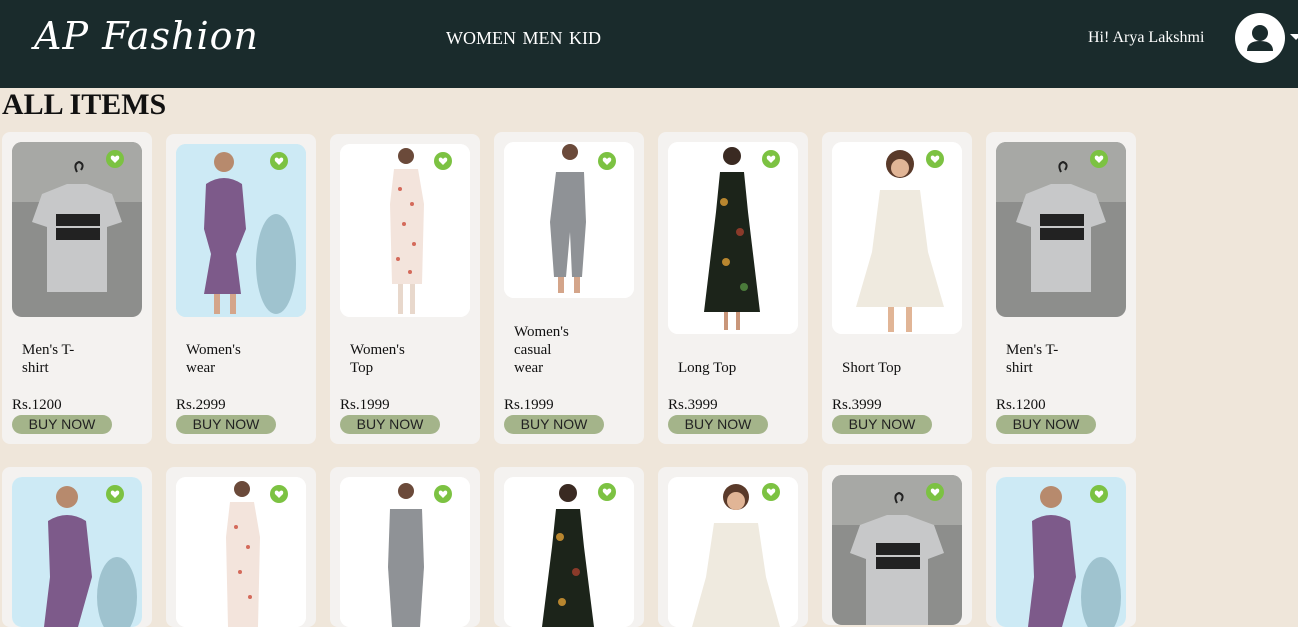 The image size is (1298, 627). I want to click on product-card: Women's casual wear Rs.1999 BUY NOW, so click(569, 288).